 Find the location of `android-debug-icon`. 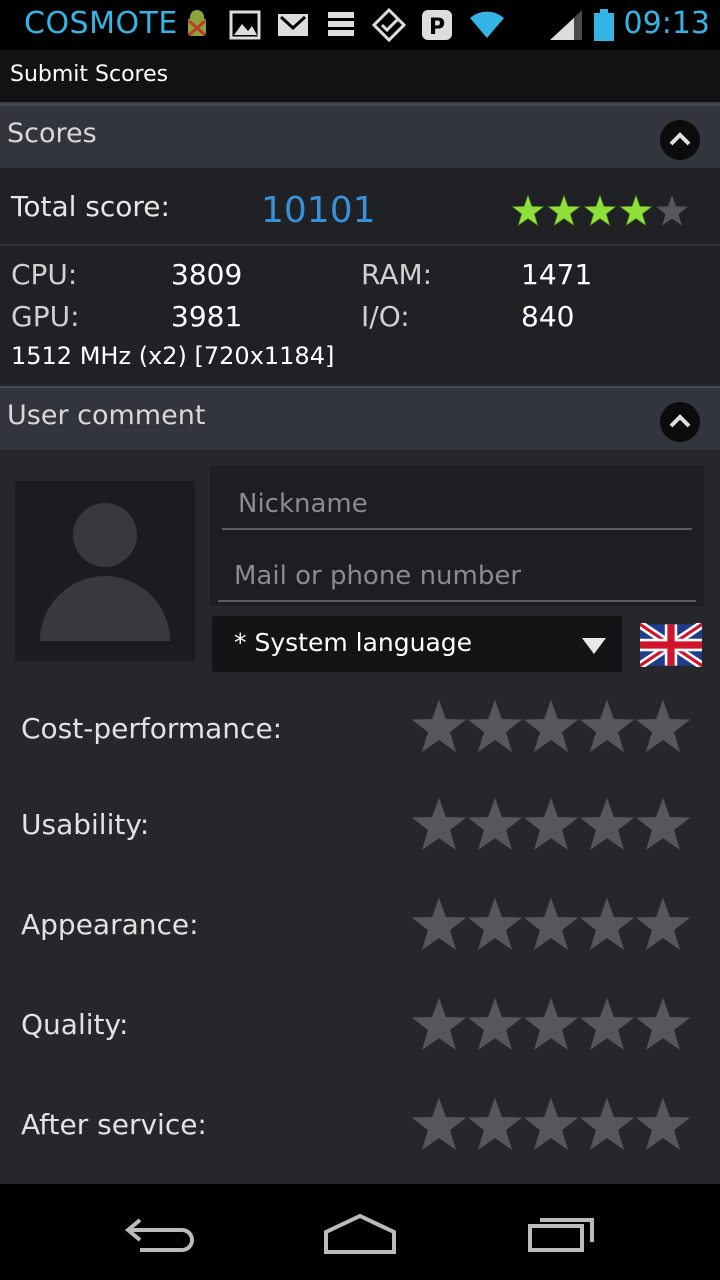

android-debug-icon is located at coordinates (197, 23).